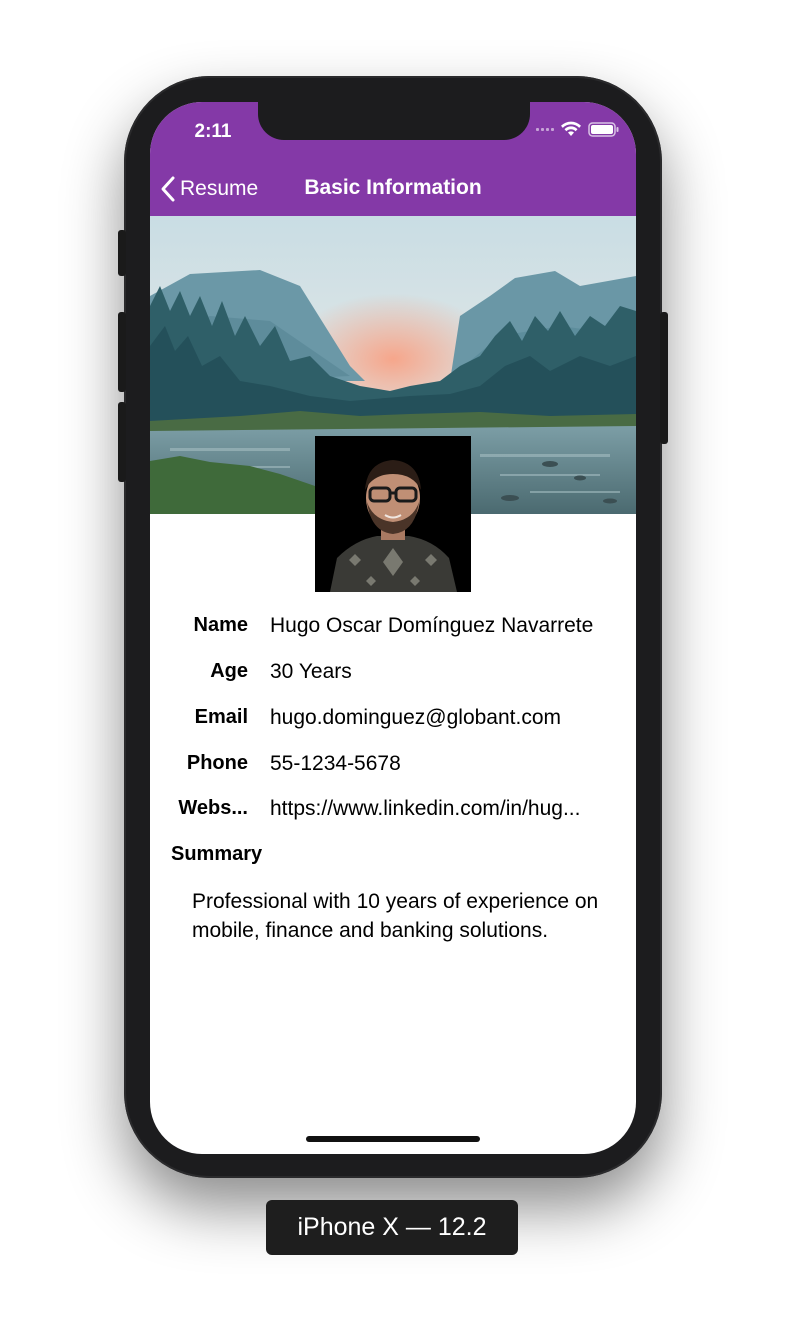 This screenshot has height=1328, width=786. What do you see at coordinates (122, 352) in the screenshot?
I see `volume-up-button` at bounding box center [122, 352].